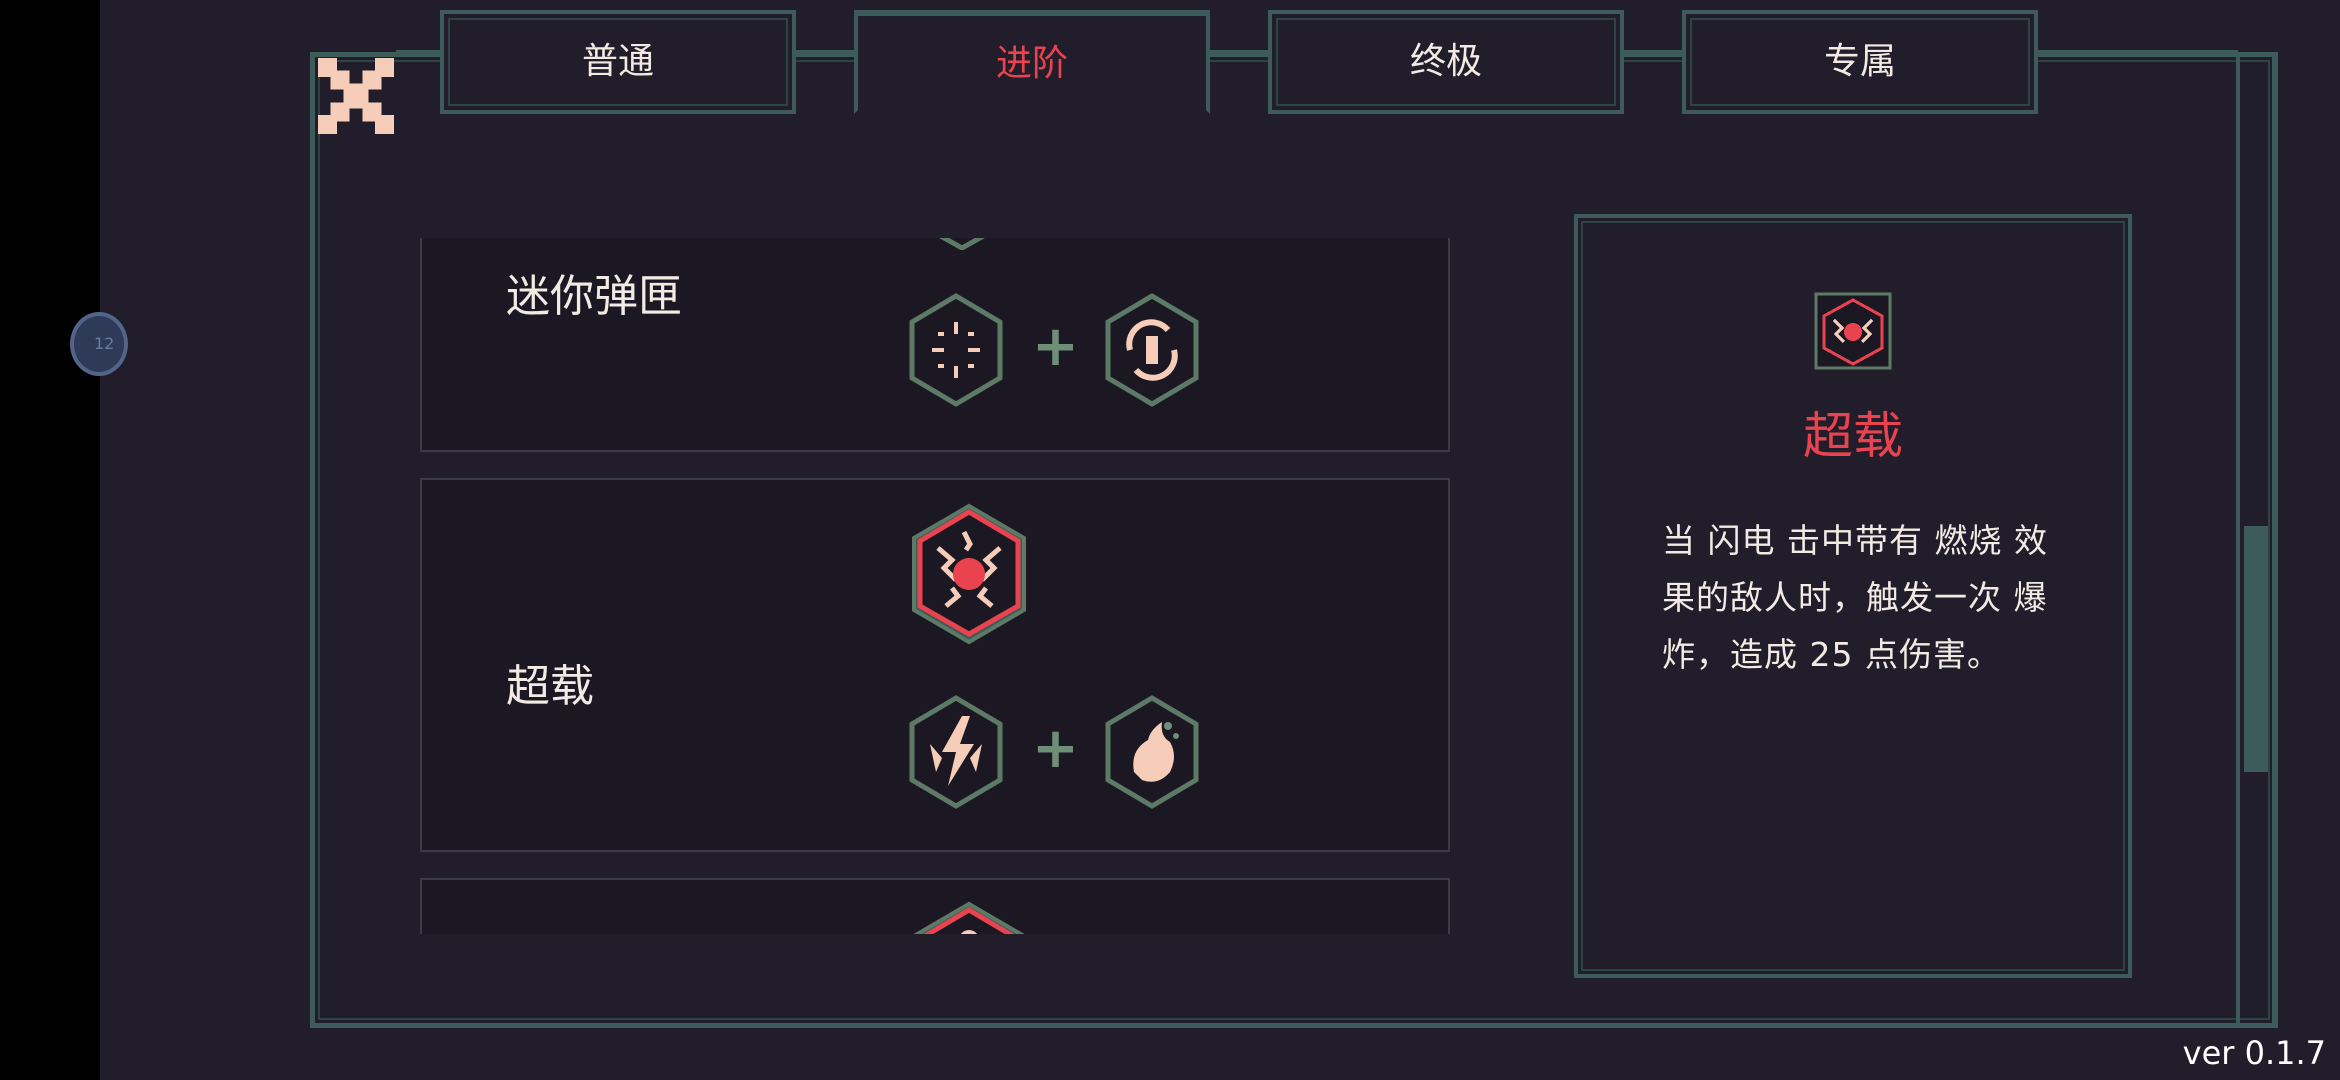 The width and height of the screenshot is (2340, 1080). Describe the element at coordinates (2256, 649) in the screenshot. I see `scrollbar-thumb` at that location.